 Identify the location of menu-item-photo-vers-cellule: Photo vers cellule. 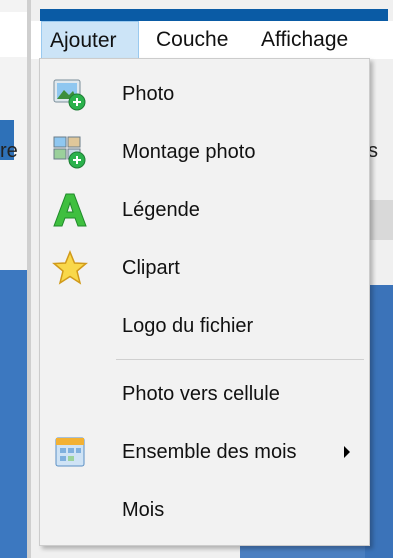
(204, 394).